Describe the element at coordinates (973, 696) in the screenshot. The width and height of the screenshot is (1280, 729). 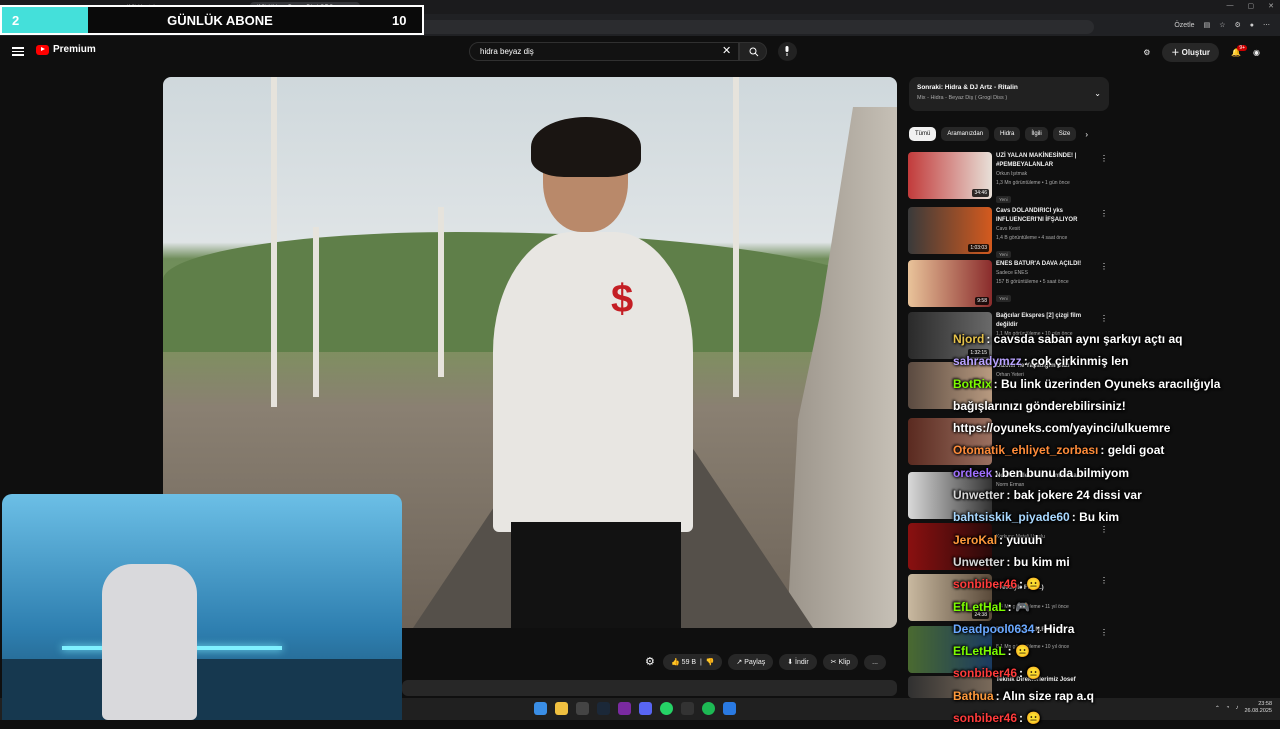
I see `chat-username: Bathua` at that location.